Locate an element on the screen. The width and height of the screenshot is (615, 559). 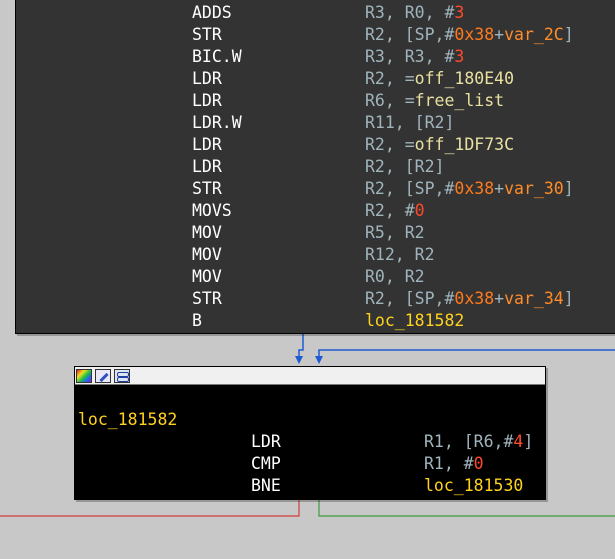
instruction-operands: R3, R3, #3 is located at coordinates (414, 57).